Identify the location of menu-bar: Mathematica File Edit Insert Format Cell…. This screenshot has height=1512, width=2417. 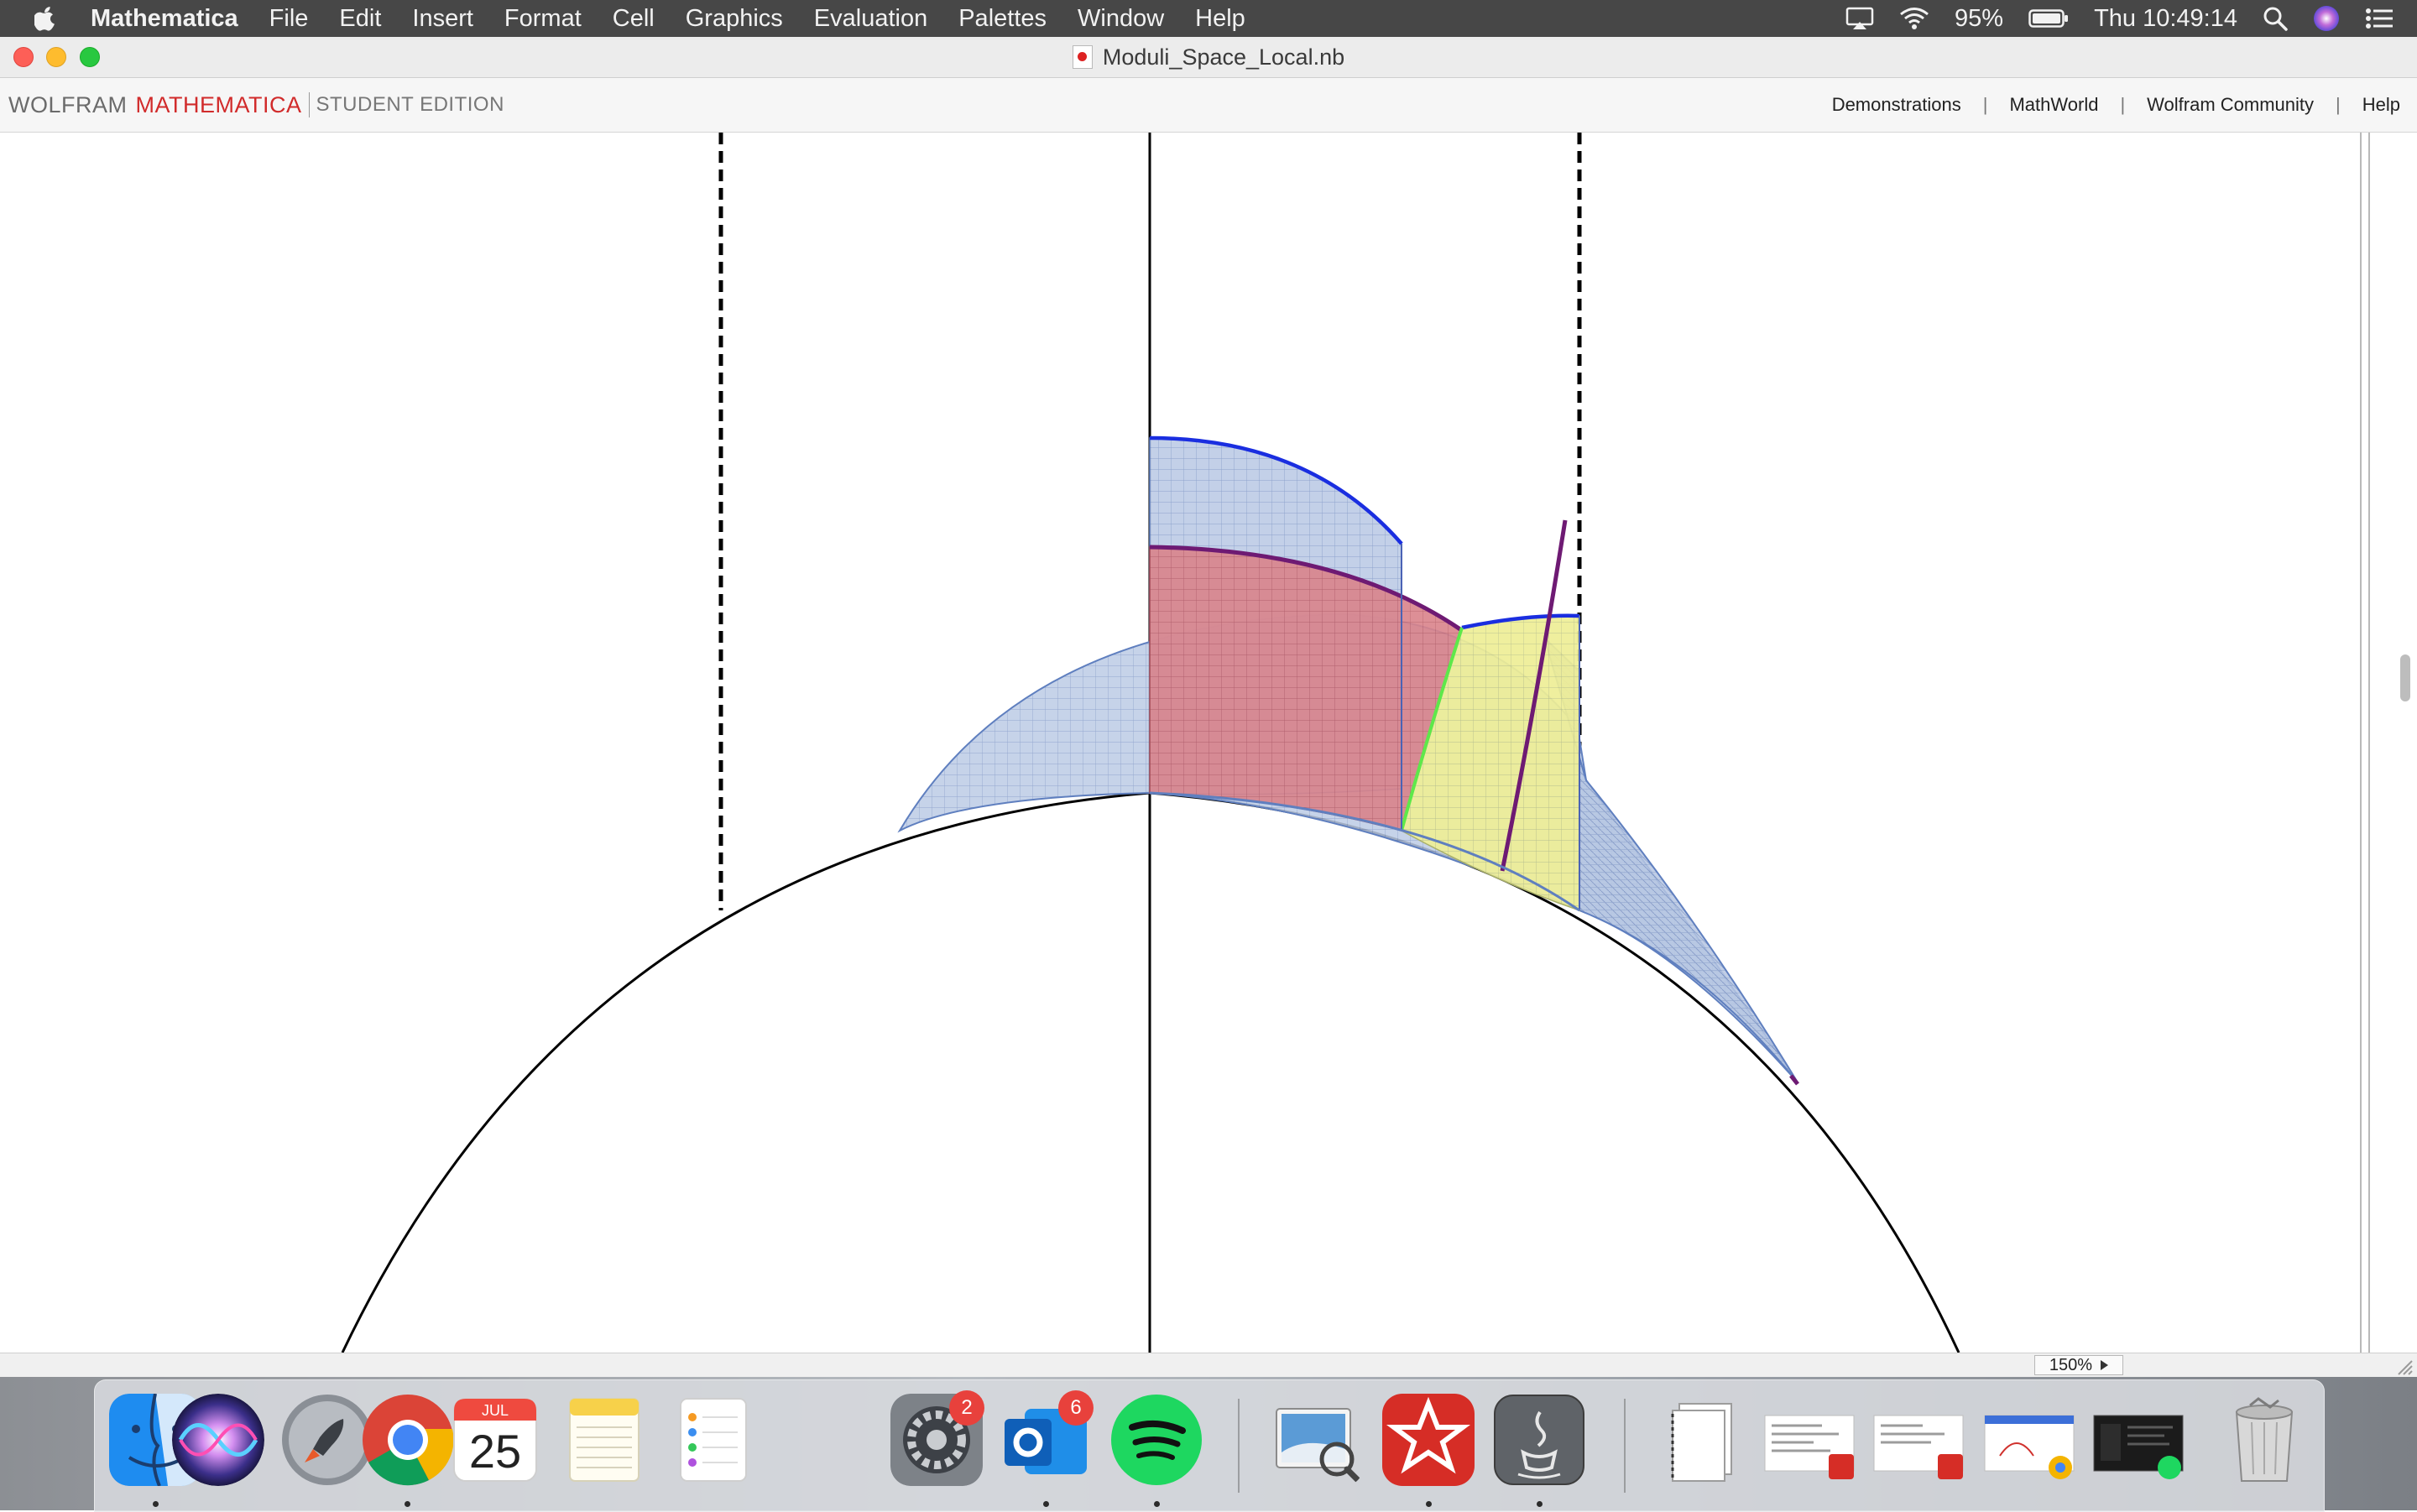
(1208, 18).